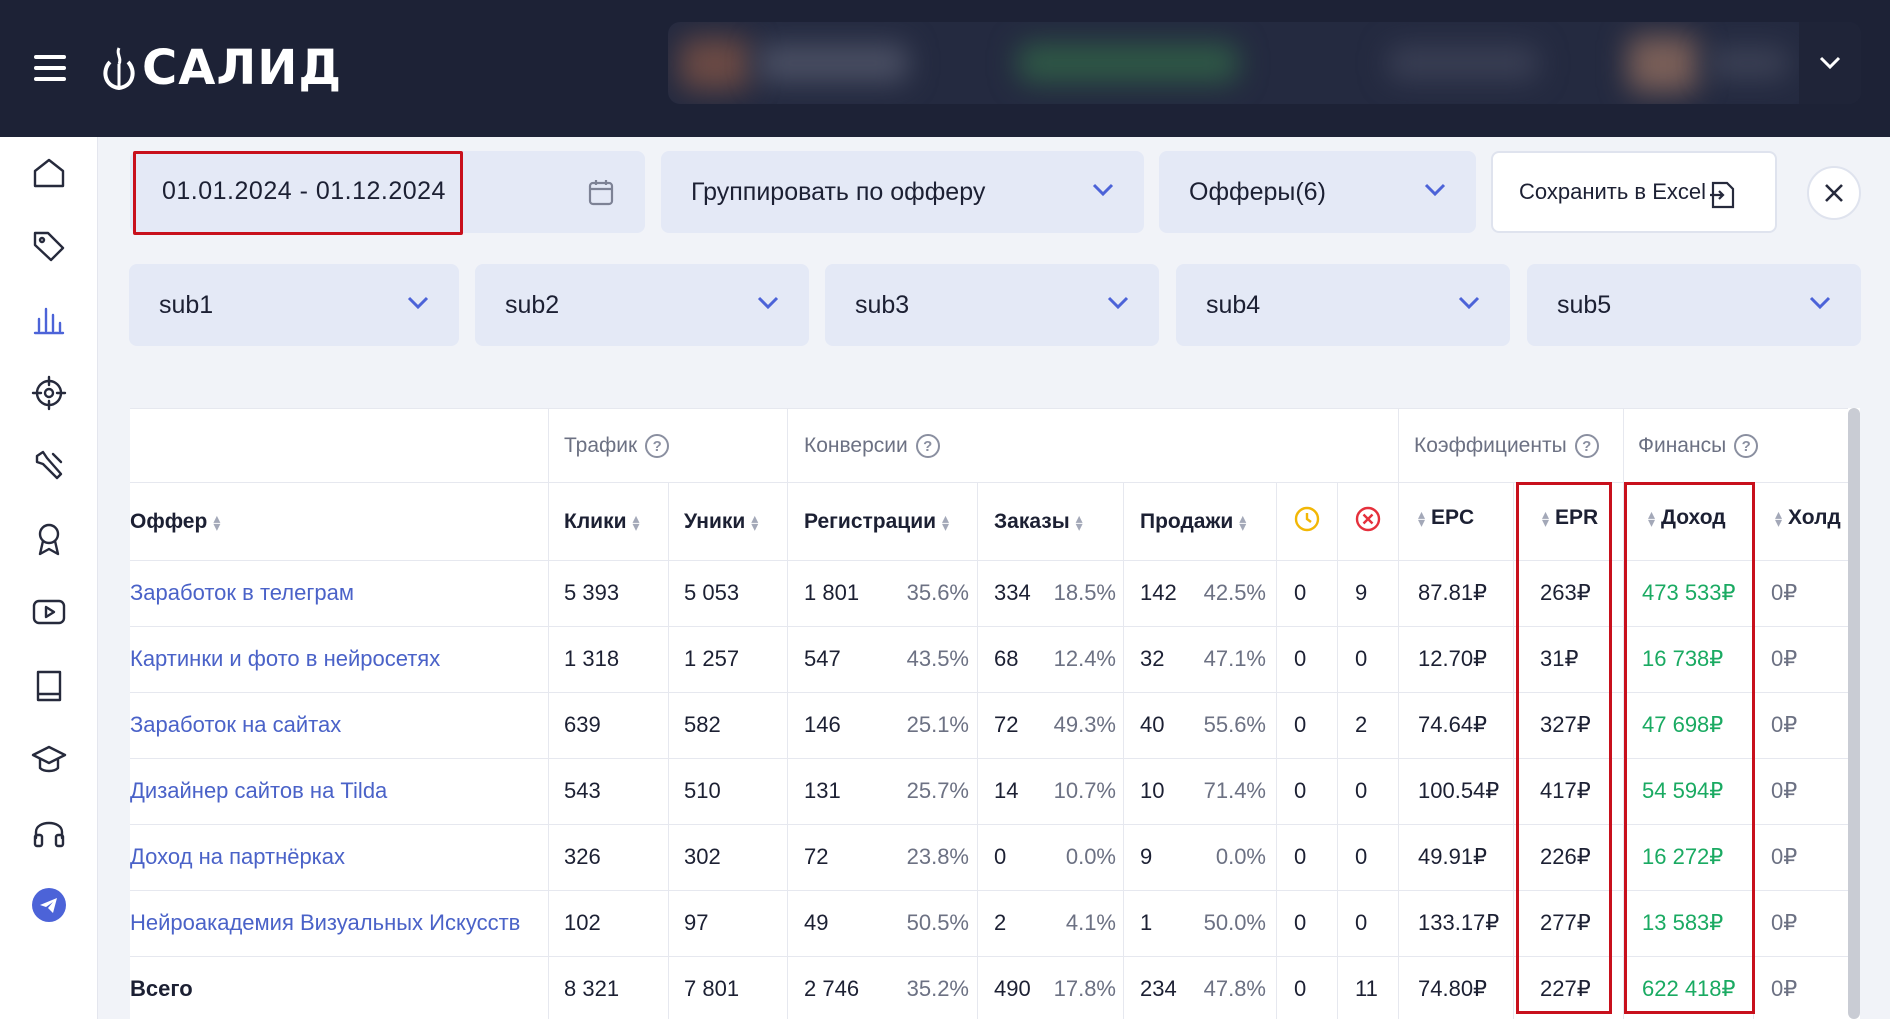 Image resolution: width=1890 pixels, height=1019 pixels. Describe the element at coordinates (1317, 192) in the screenshot. I see `offers-select: Офферы(6)` at that location.